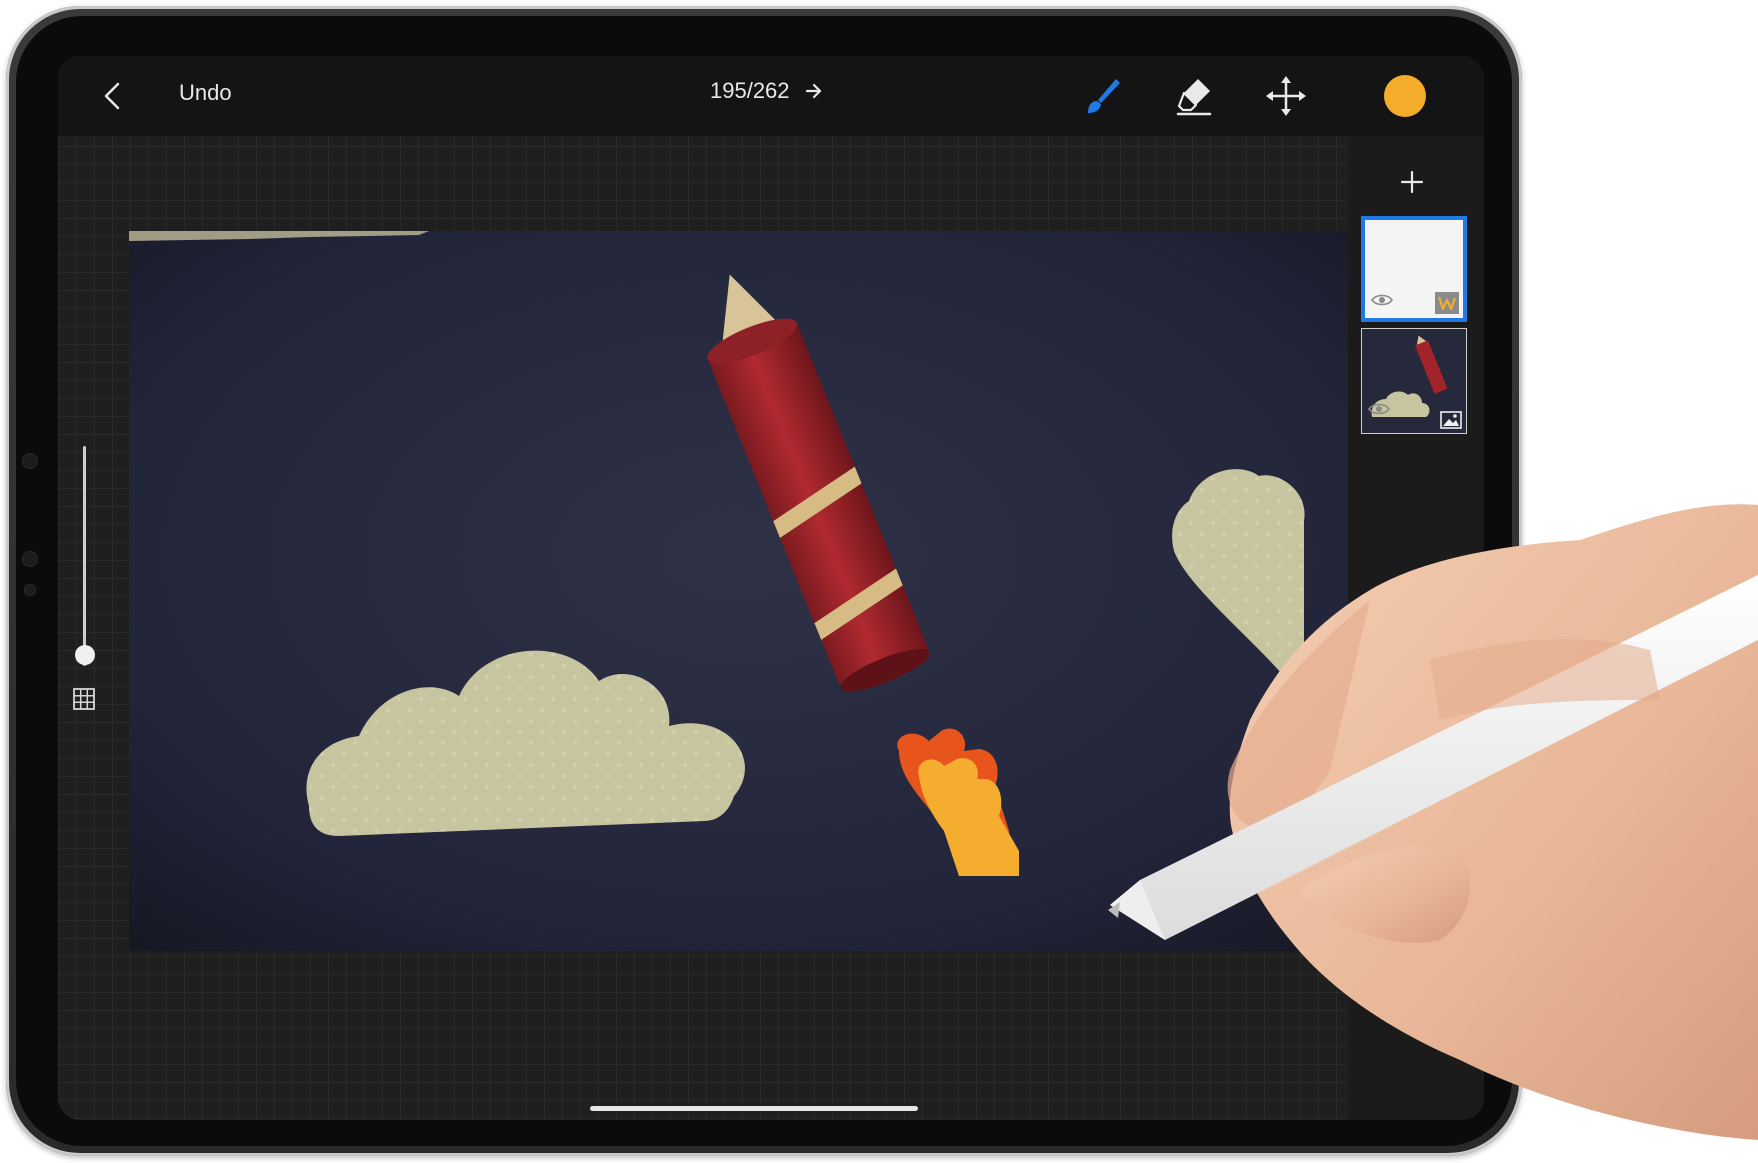 This screenshot has height=1163, width=1758. I want to click on drawing-layer-icon, so click(1447, 303).